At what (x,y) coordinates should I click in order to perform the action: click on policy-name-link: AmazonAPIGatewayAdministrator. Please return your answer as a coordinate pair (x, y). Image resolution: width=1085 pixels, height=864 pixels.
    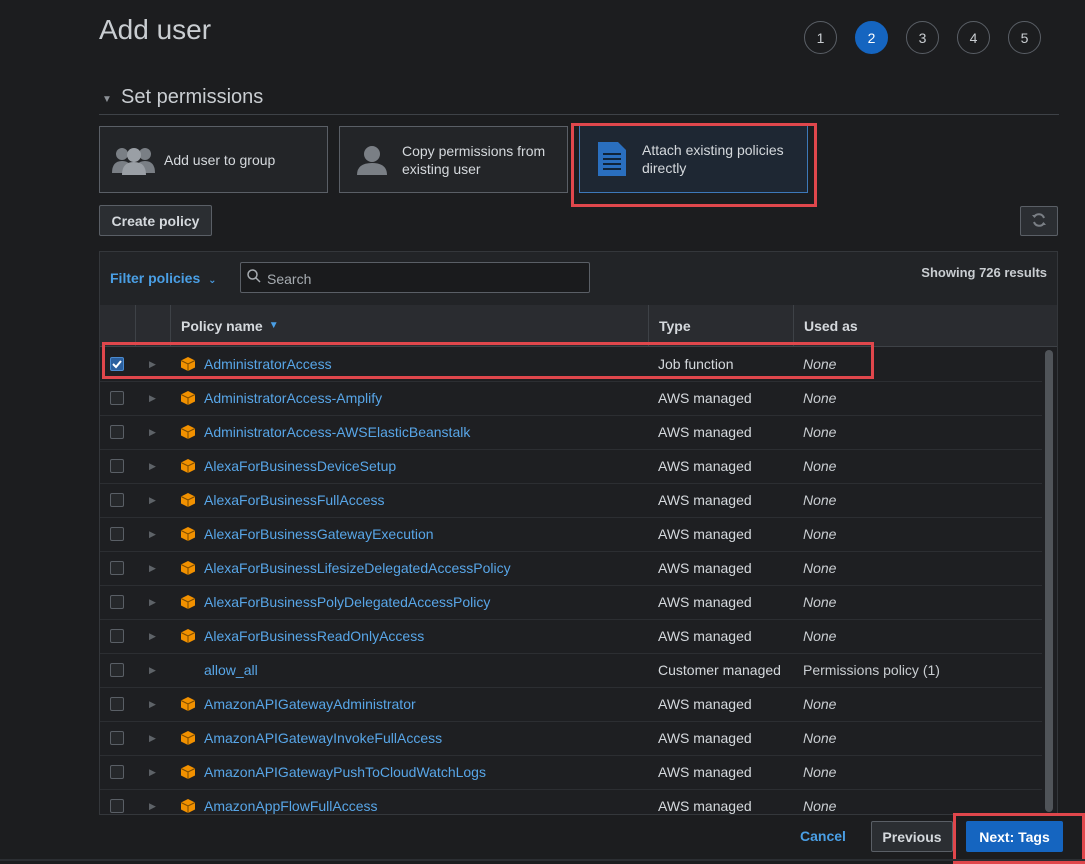
    Looking at the image, I should click on (310, 704).